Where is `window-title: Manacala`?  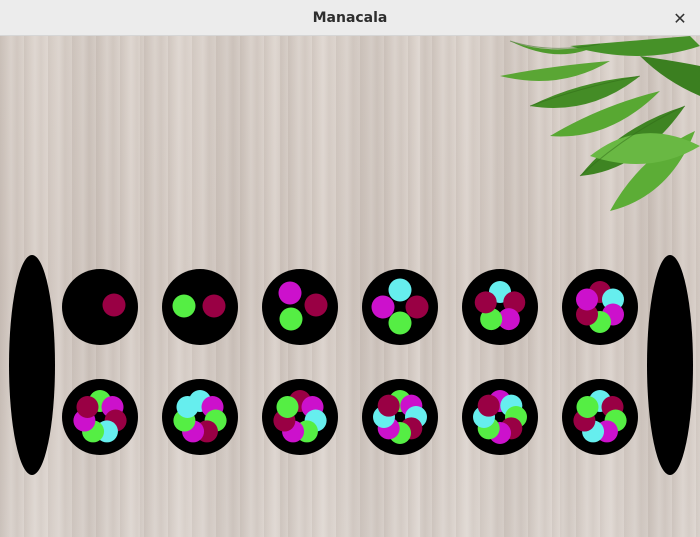 window-title: Manacala is located at coordinates (350, 17).